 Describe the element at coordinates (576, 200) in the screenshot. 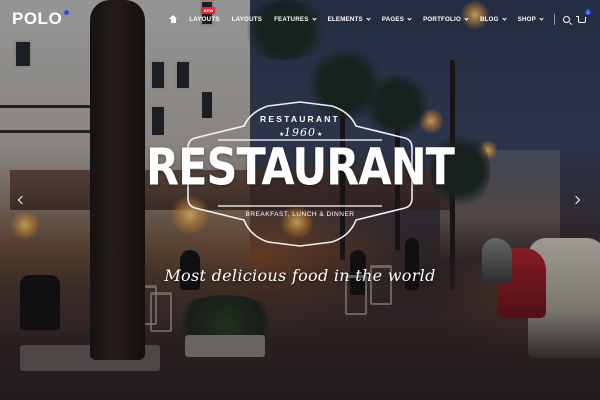

I see `slider-next-chevron-right-icon` at that location.